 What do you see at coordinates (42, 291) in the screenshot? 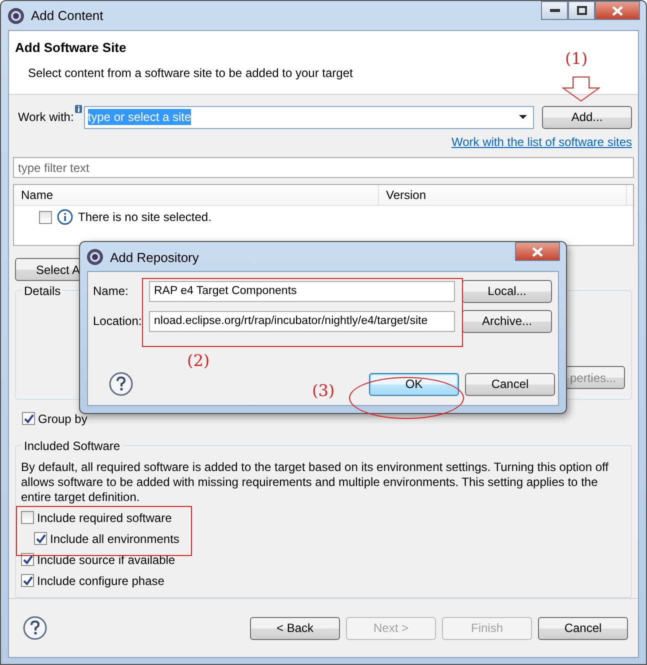
I see `group-label: Details` at bounding box center [42, 291].